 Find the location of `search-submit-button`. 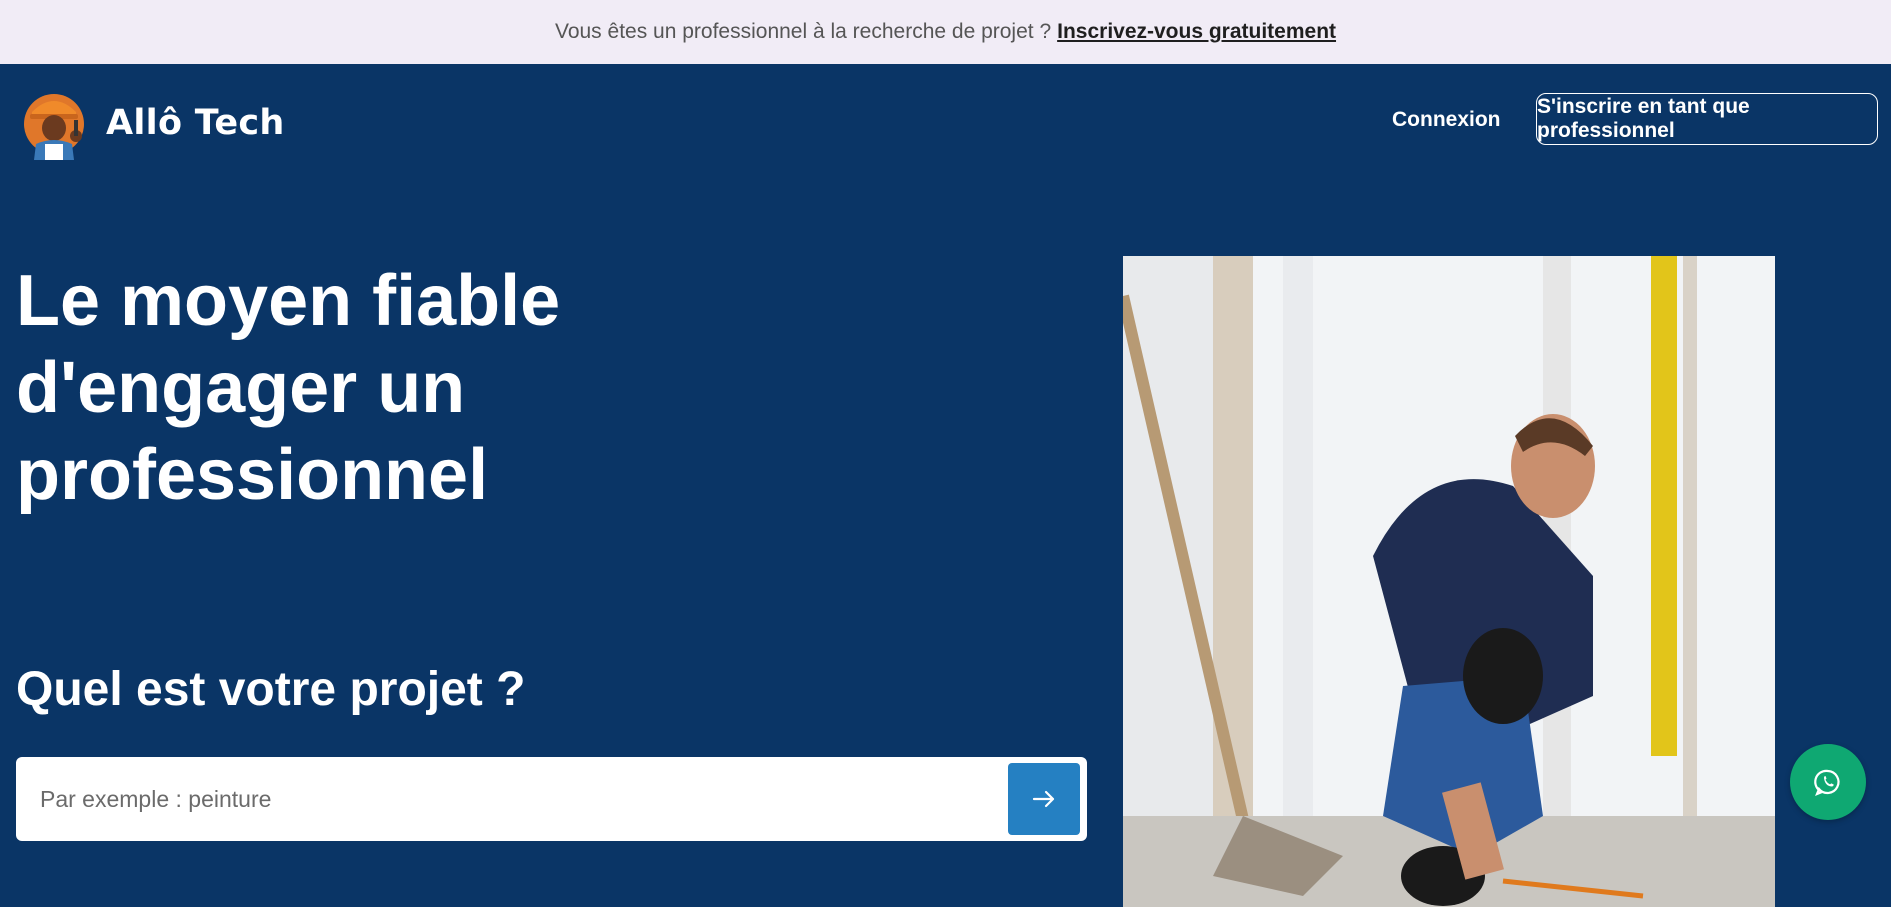

search-submit-button is located at coordinates (1044, 799).